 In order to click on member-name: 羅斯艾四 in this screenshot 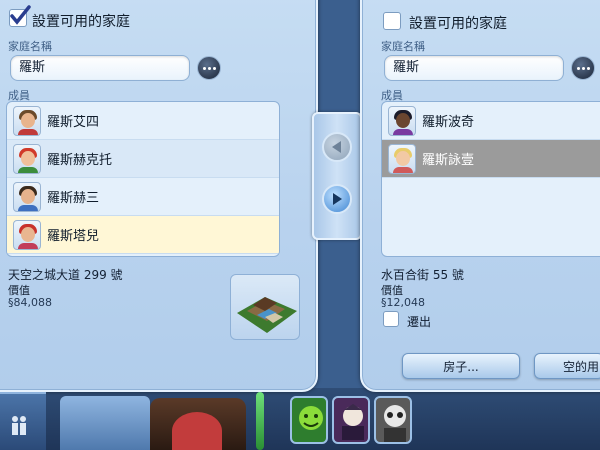, I will do `click(73, 122)`.